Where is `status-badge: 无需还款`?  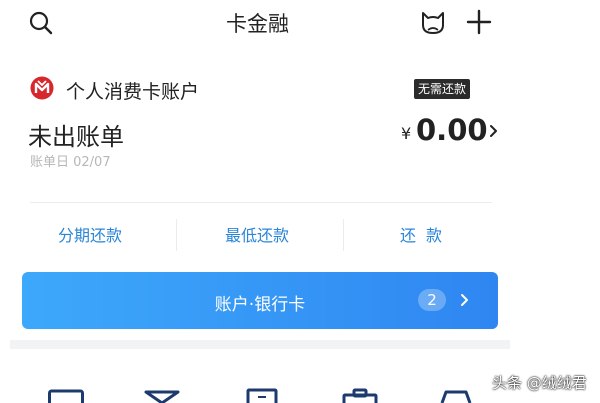
status-badge: 无需还款 is located at coordinates (442, 89).